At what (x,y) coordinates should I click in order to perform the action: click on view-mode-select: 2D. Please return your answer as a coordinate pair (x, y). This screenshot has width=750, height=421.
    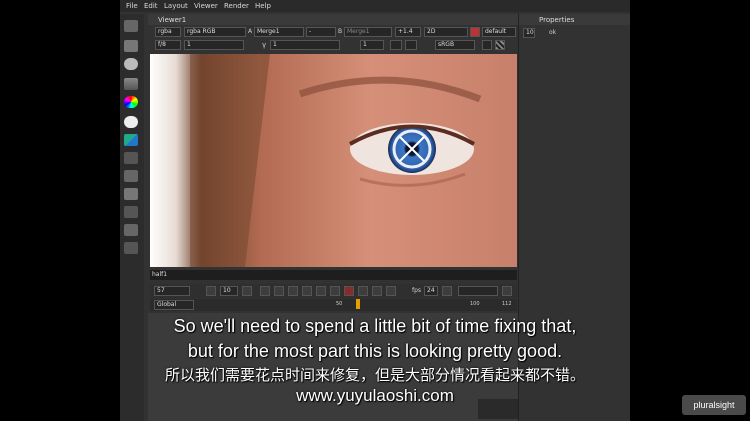
    Looking at the image, I should click on (446, 32).